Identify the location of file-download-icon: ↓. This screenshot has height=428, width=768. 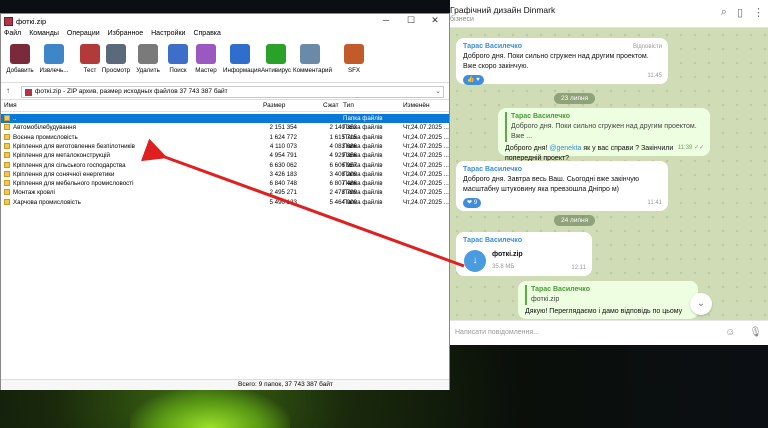
(475, 261).